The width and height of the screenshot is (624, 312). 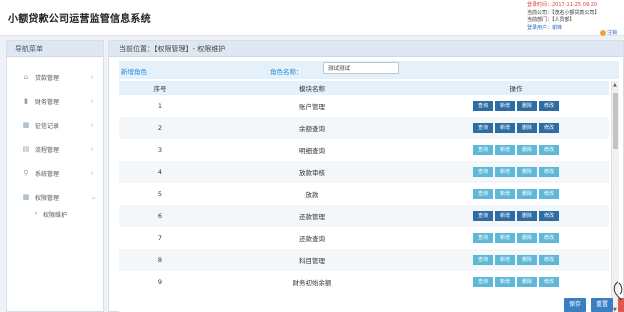 What do you see at coordinates (615, 85) in the screenshot?
I see `scroll-up-icon: ▲` at bounding box center [615, 85].